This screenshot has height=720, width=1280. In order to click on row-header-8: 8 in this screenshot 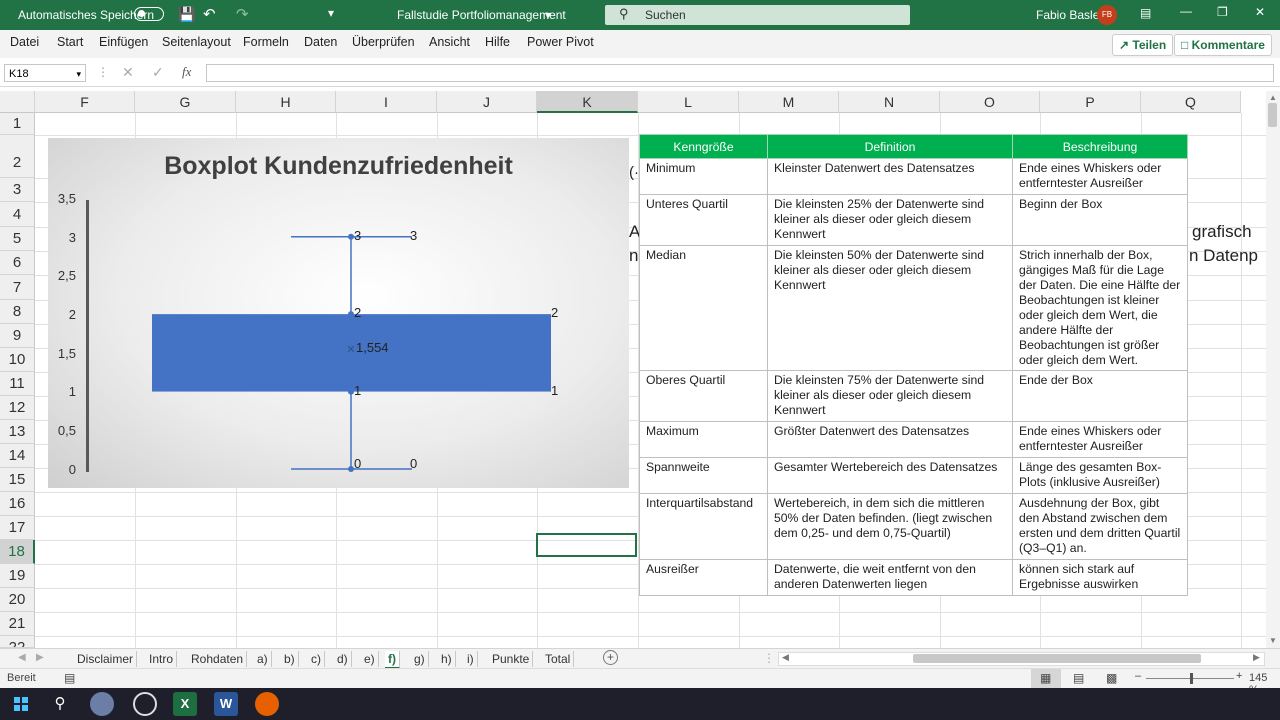, I will do `click(17, 312)`.